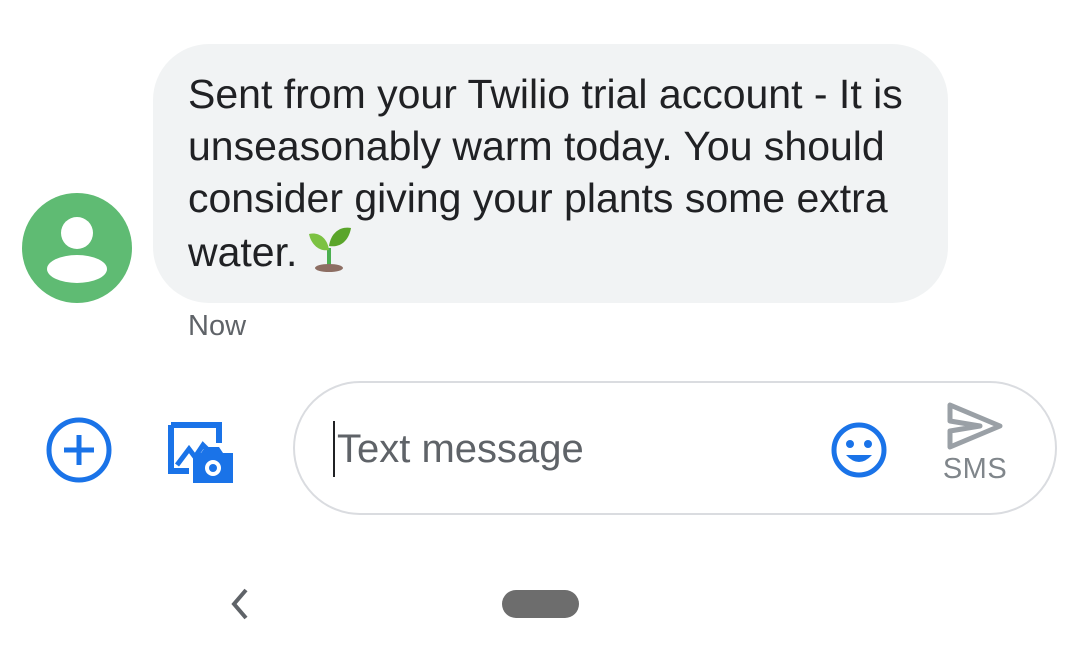 The image size is (1080, 670). I want to click on message-input, so click(570, 449).